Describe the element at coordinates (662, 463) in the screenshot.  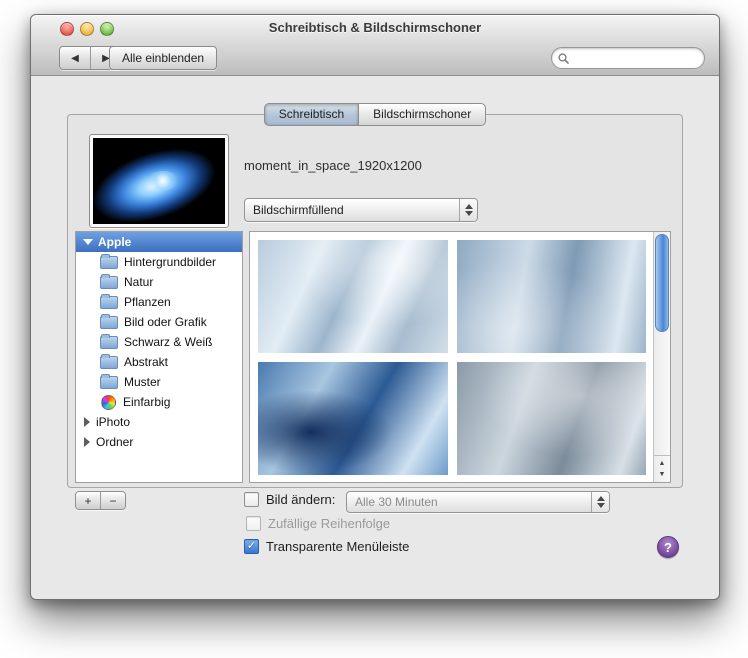
I see `scroll-up-arrow-icon: ▲` at that location.